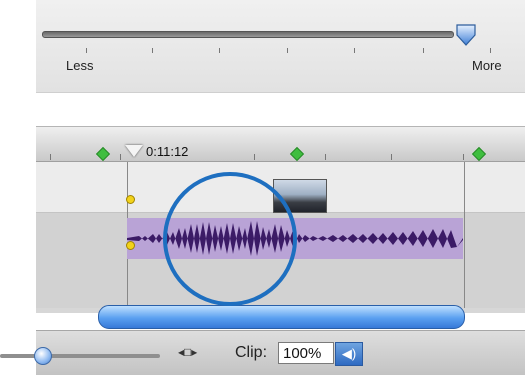 The height and width of the screenshot is (375, 525). I want to click on playhead-timecode: 0:11:12, so click(167, 151).